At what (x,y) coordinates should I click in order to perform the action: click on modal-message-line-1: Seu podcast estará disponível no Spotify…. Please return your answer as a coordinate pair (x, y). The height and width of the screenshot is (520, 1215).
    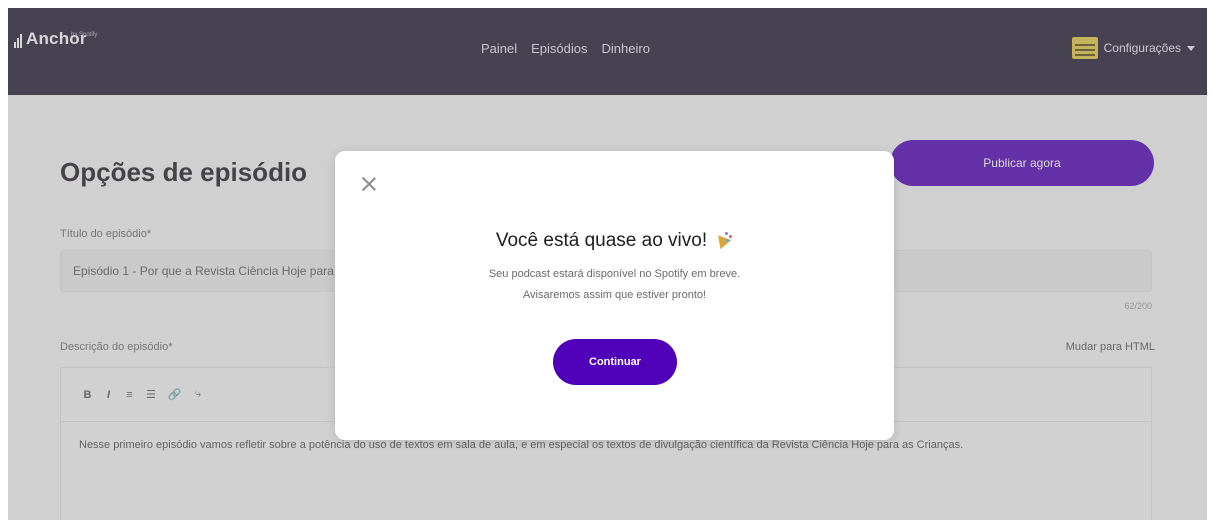
    Looking at the image, I should click on (614, 274).